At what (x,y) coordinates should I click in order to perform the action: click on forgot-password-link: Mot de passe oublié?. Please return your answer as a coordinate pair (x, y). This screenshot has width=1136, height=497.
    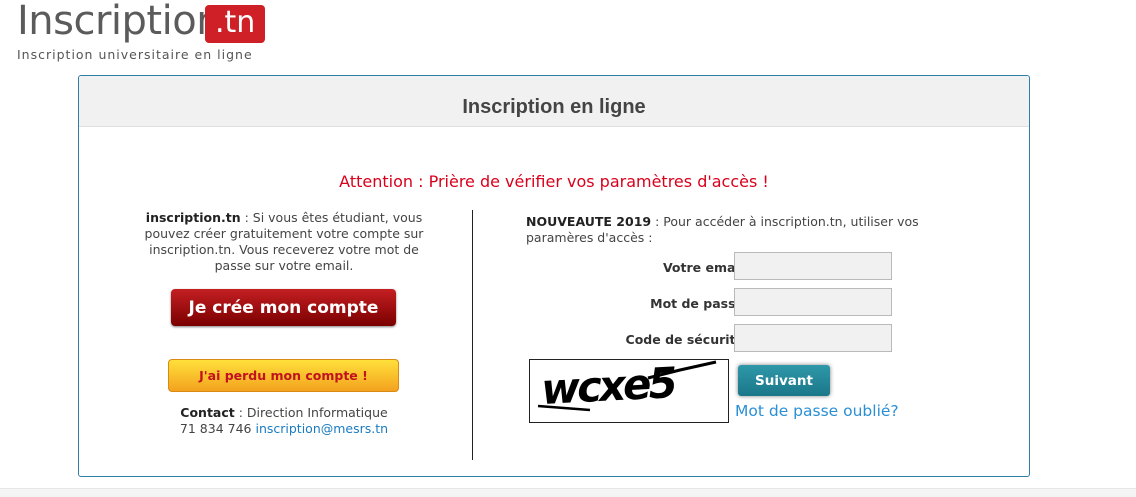
    Looking at the image, I should click on (817, 411).